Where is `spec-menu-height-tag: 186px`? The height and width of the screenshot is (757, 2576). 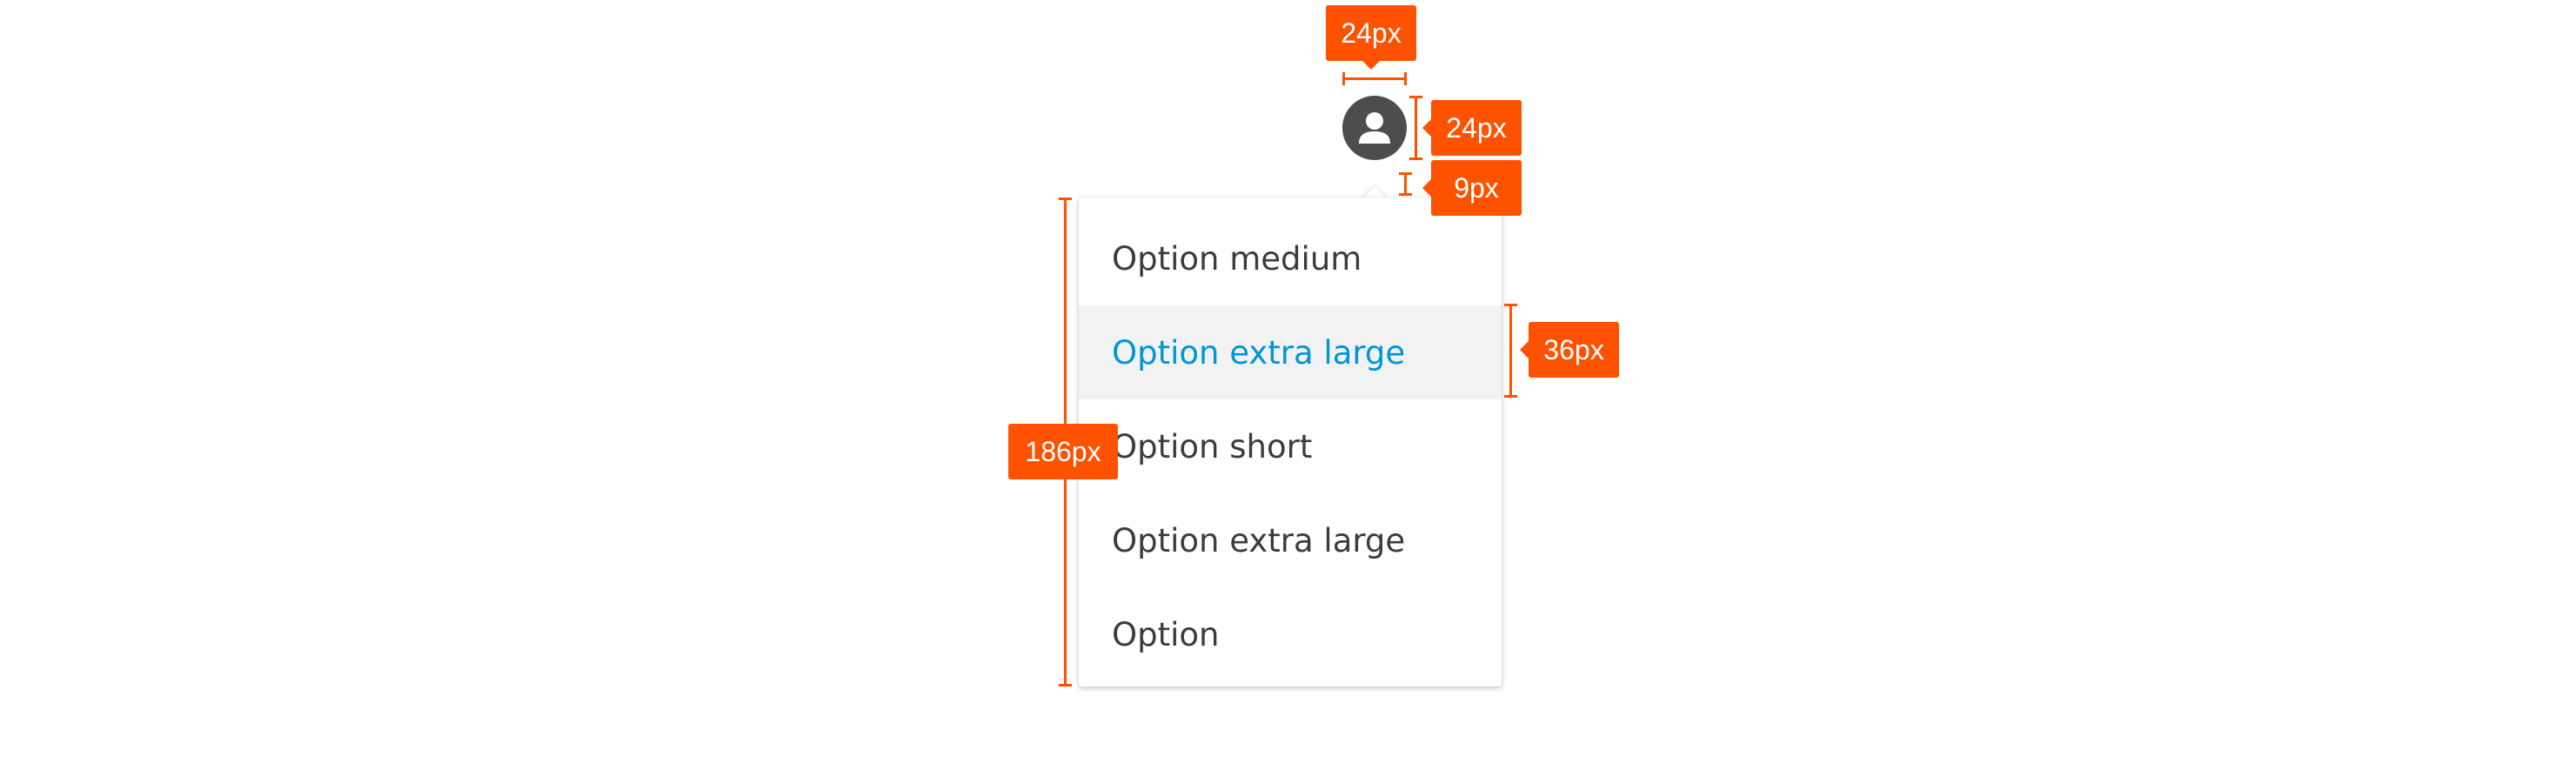
spec-menu-height-tag: 186px is located at coordinates (1063, 451).